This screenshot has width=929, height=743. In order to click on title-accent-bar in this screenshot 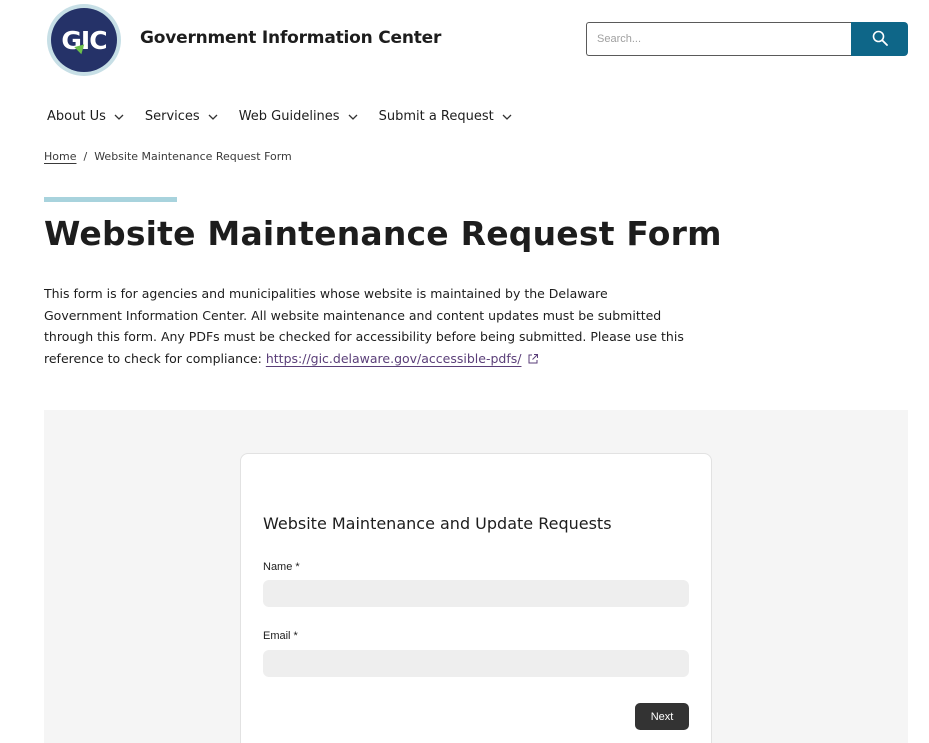, I will do `click(110, 199)`.